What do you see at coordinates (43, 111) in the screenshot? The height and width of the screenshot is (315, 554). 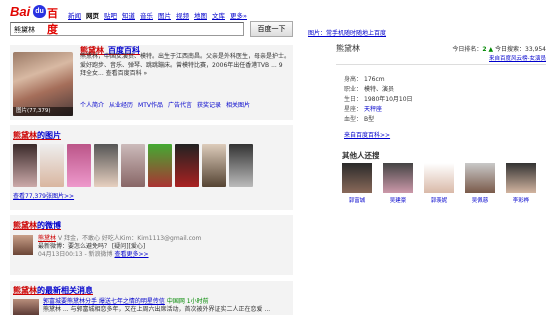 I see `photo-count: 图片(77,379)` at bounding box center [43, 111].